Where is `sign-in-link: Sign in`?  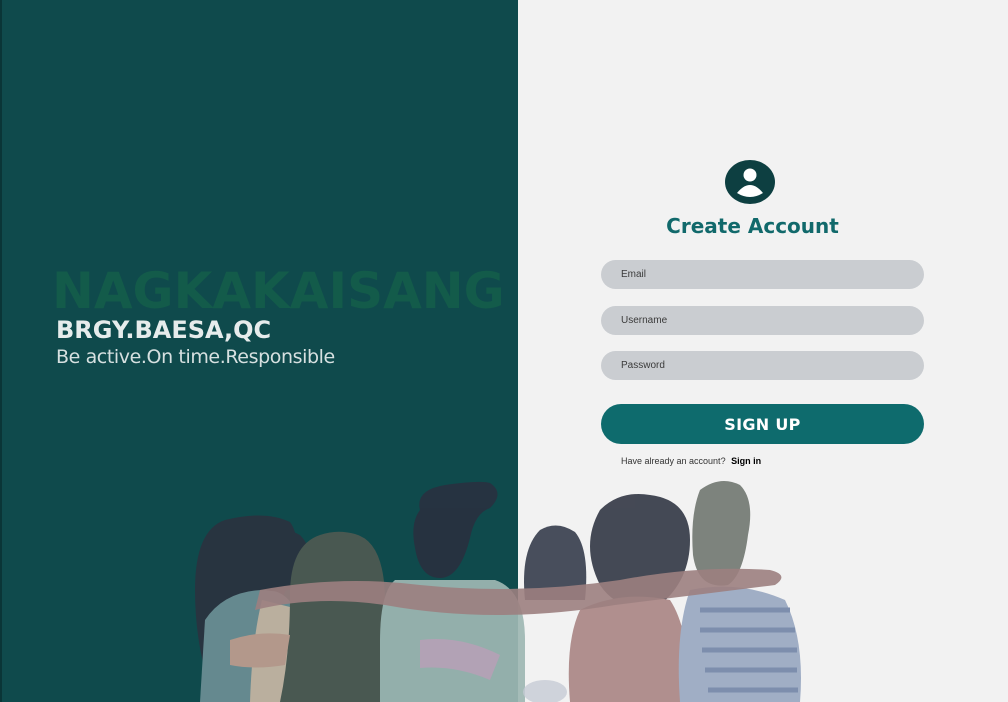
sign-in-link: Sign in is located at coordinates (746, 461).